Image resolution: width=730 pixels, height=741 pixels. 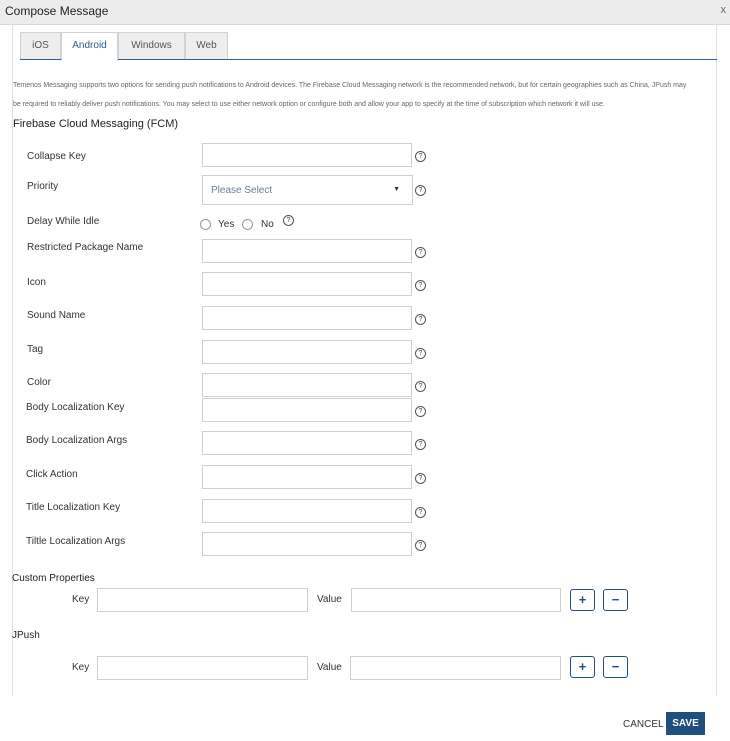 I want to click on custom-remove-button: −, so click(x=615, y=600).